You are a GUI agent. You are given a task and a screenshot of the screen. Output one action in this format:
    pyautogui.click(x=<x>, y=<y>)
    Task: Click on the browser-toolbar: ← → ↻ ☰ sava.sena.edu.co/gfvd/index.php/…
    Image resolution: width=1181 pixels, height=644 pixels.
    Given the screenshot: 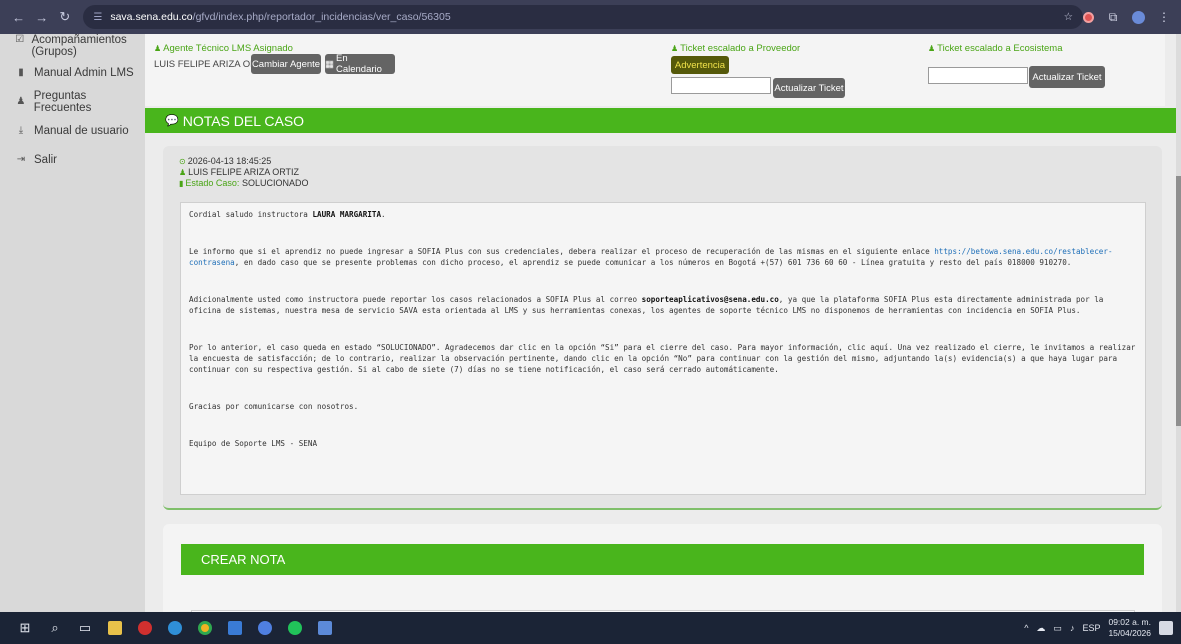 What is the action you would take?
    pyautogui.click(x=590, y=17)
    